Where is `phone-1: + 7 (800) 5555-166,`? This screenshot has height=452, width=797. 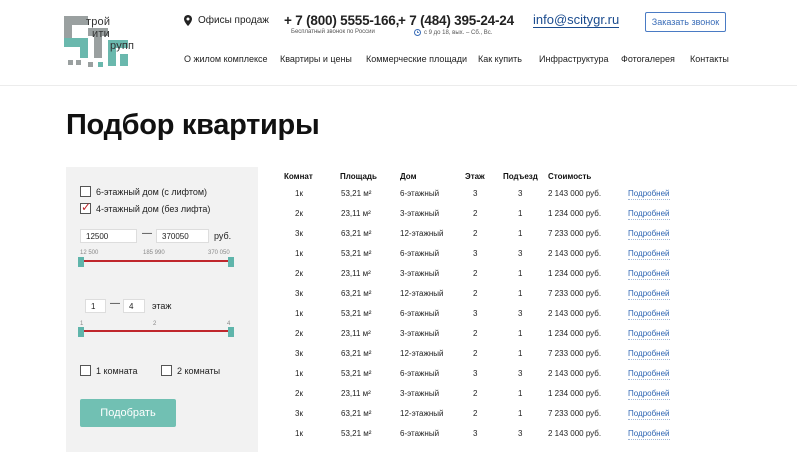
phone-1: + 7 (800) 5555-166, is located at coordinates (341, 20).